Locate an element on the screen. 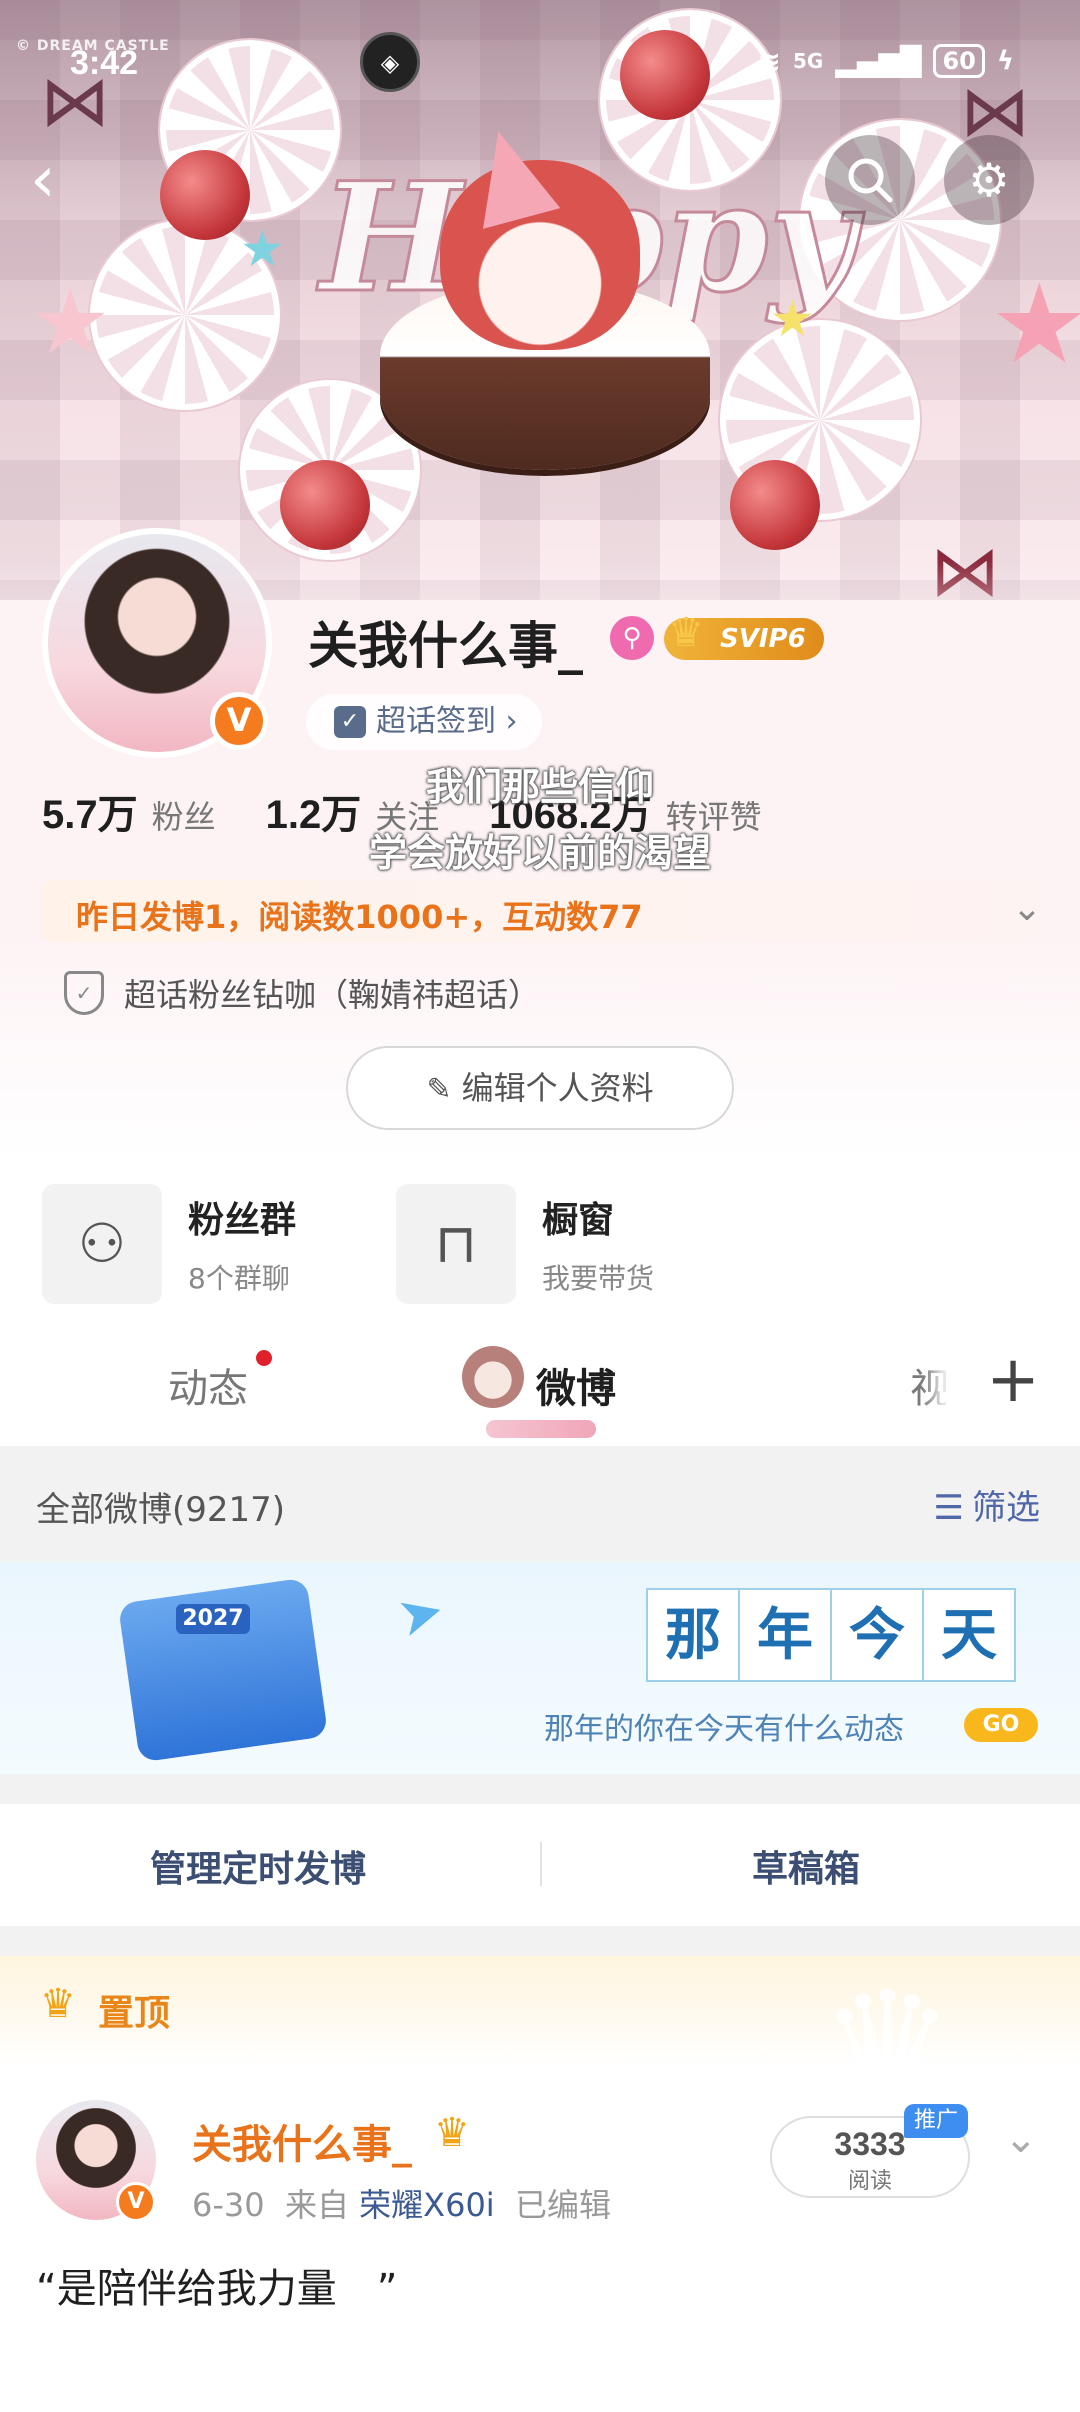 This screenshot has height=2412, width=1080. post-meta: 6-30 来自 荣耀X60i 已编辑 is located at coordinates (401, 2203).